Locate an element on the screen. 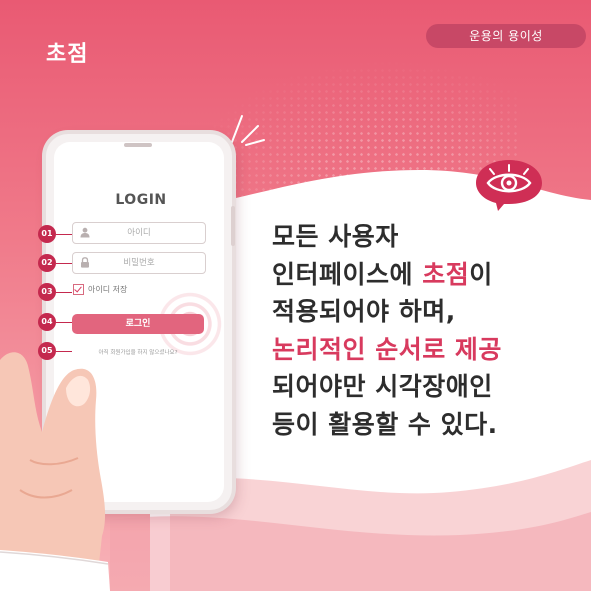 The height and width of the screenshot is (591, 591). message-line-2-post: 이 is located at coordinates (481, 274).